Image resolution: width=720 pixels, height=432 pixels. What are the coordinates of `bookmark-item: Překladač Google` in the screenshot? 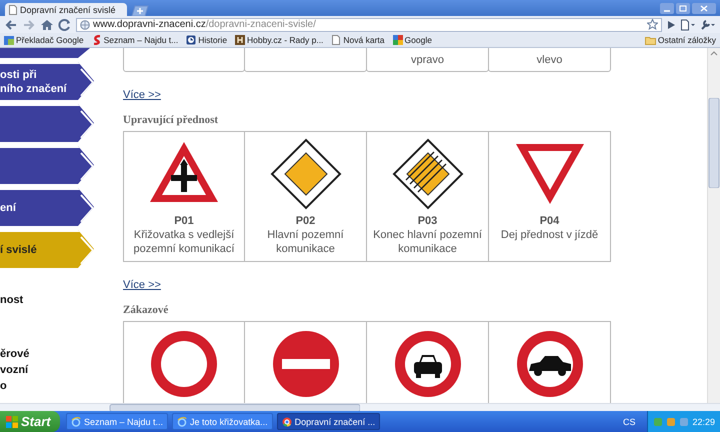 It's located at (44, 40).